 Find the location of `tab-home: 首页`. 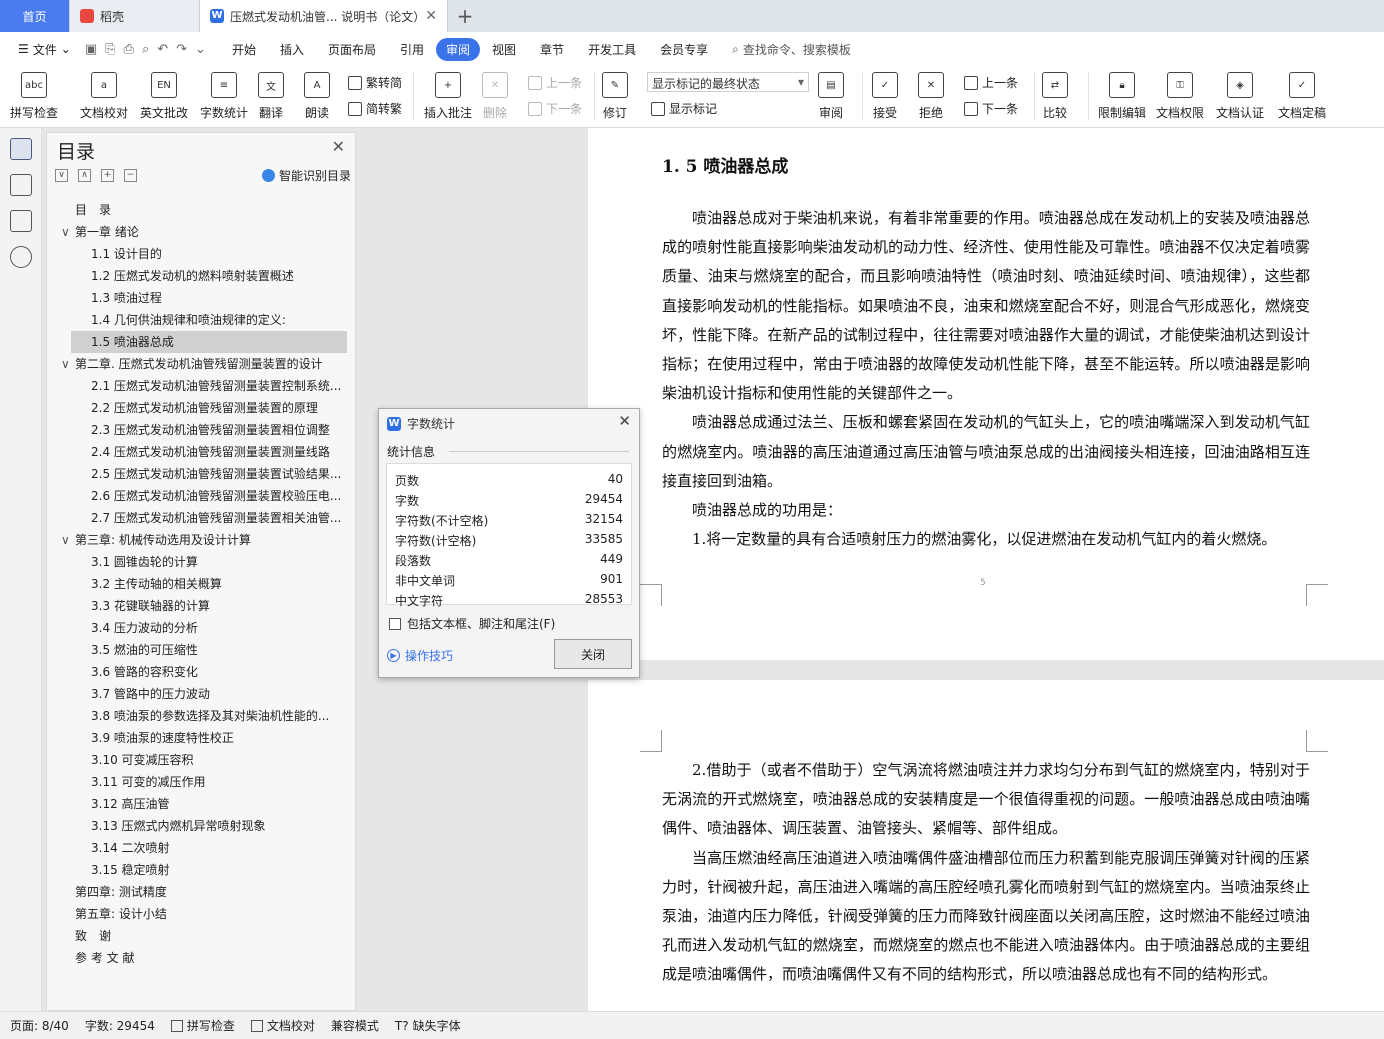

tab-home: 首页 is located at coordinates (35, 16).